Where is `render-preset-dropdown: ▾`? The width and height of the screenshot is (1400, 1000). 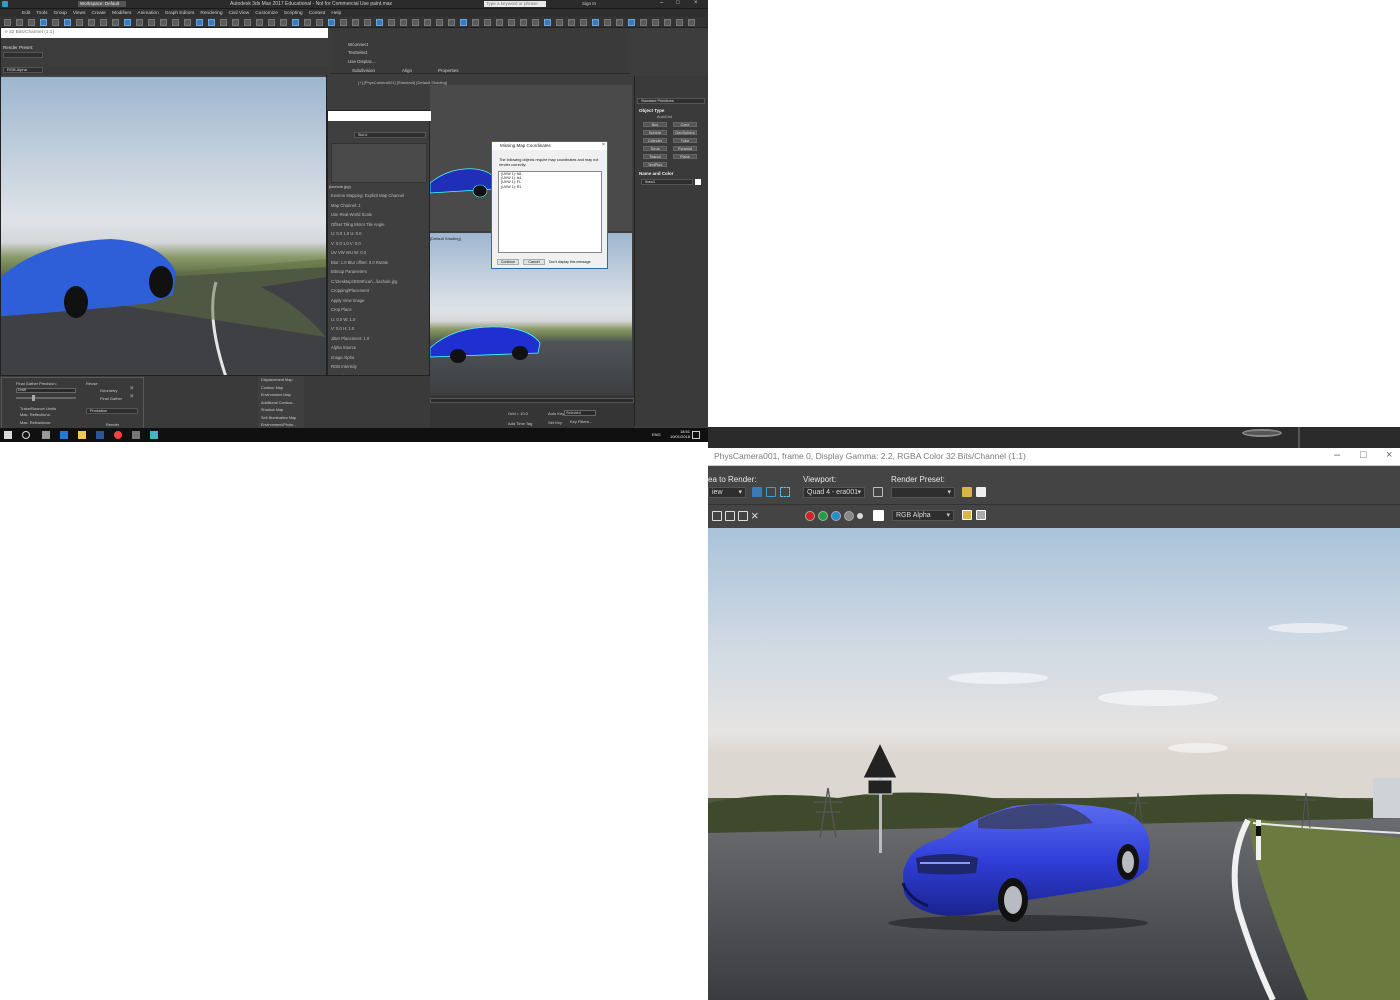 render-preset-dropdown: ▾ is located at coordinates (923, 492).